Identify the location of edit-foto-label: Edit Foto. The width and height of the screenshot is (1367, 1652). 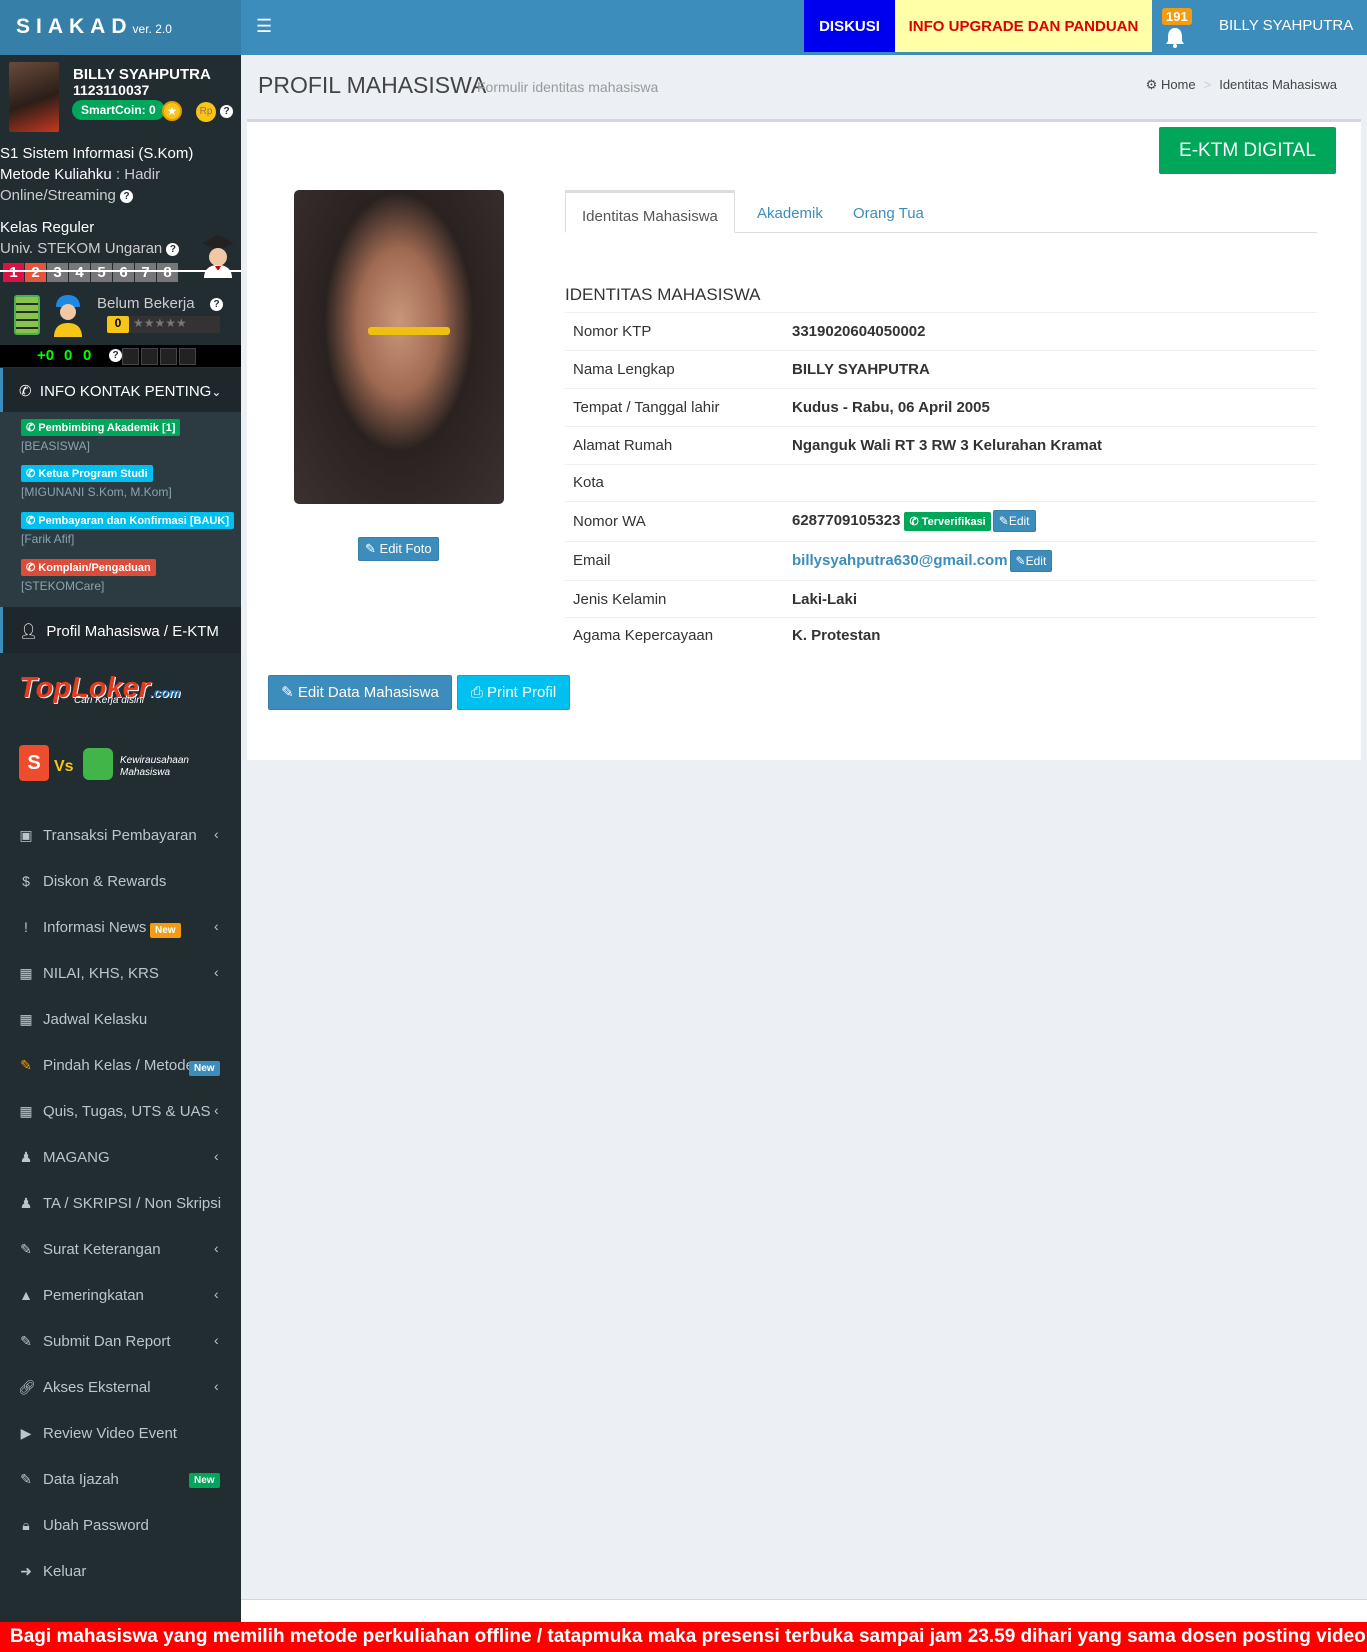
(405, 548).